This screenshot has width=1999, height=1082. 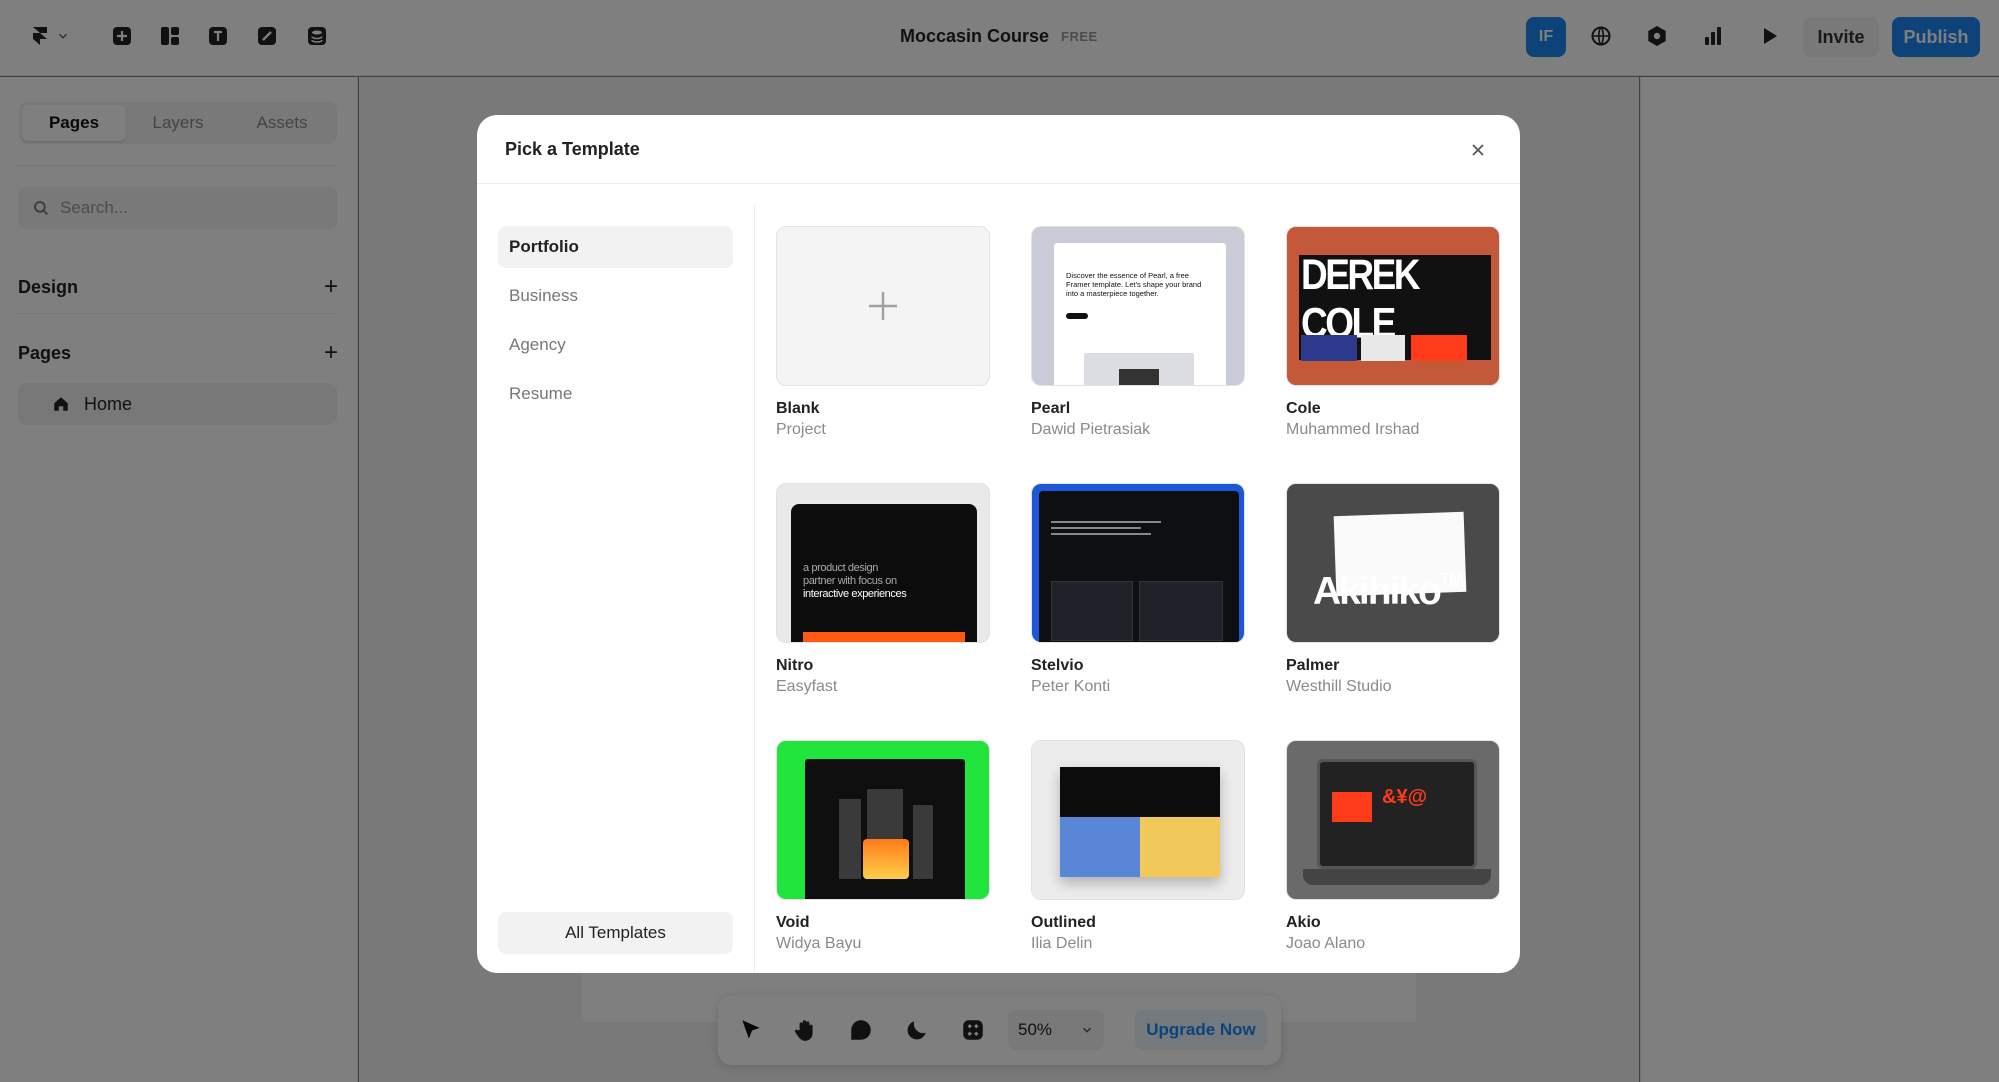 What do you see at coordinates (1057, 665) in the screenshot?
I see `template-name: Stelvio` at bounding box center [1057, 665].